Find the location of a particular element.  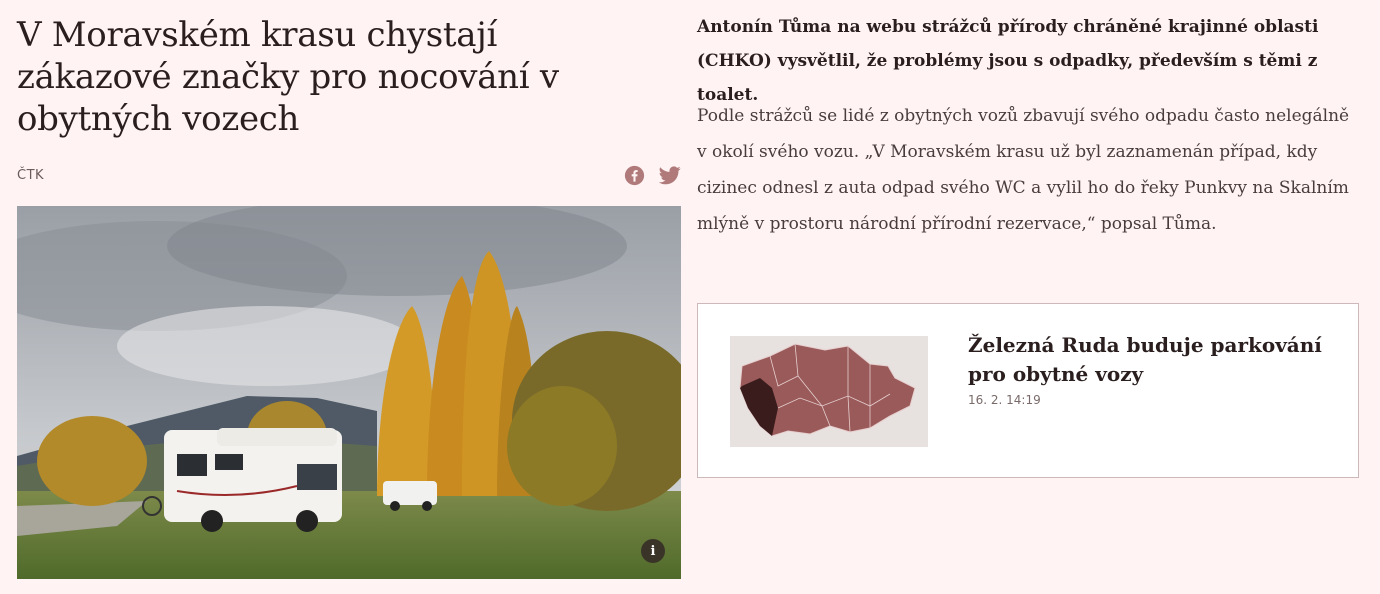

related-article-thumbnail is located at coordinates (829, 391).